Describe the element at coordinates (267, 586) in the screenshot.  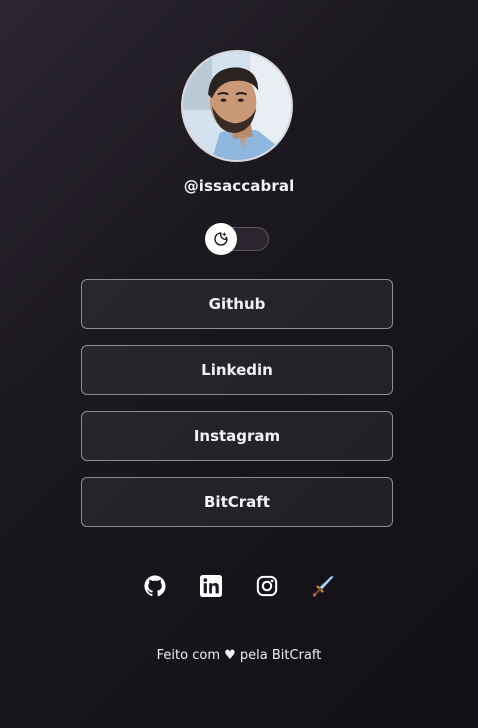
I see `instagram-icon` at that location.